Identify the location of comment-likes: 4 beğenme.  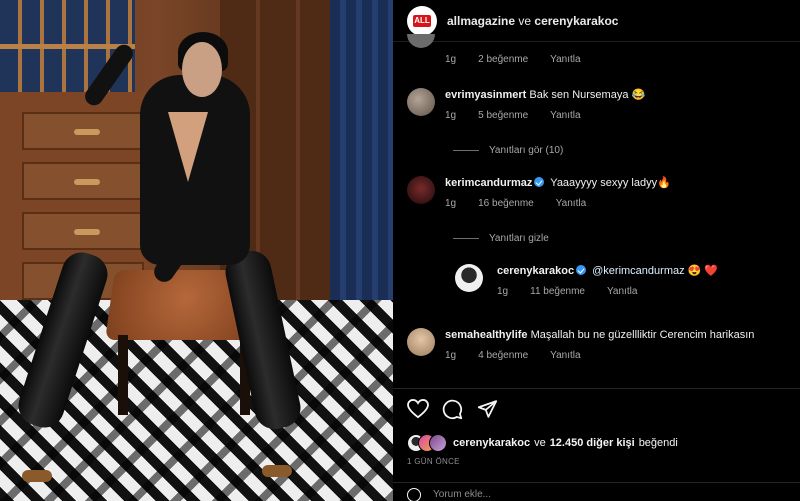
(503, 355).